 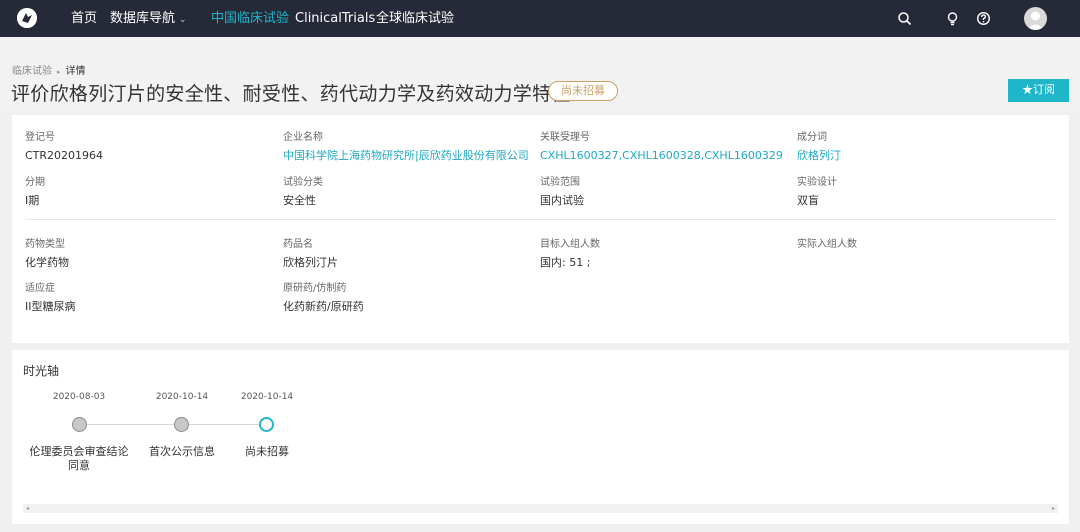 What do you see at coordinates (1053, 508) in the screenshot?
I see `scroll-right-icon: ▸` at bounding box center [1053, 508].